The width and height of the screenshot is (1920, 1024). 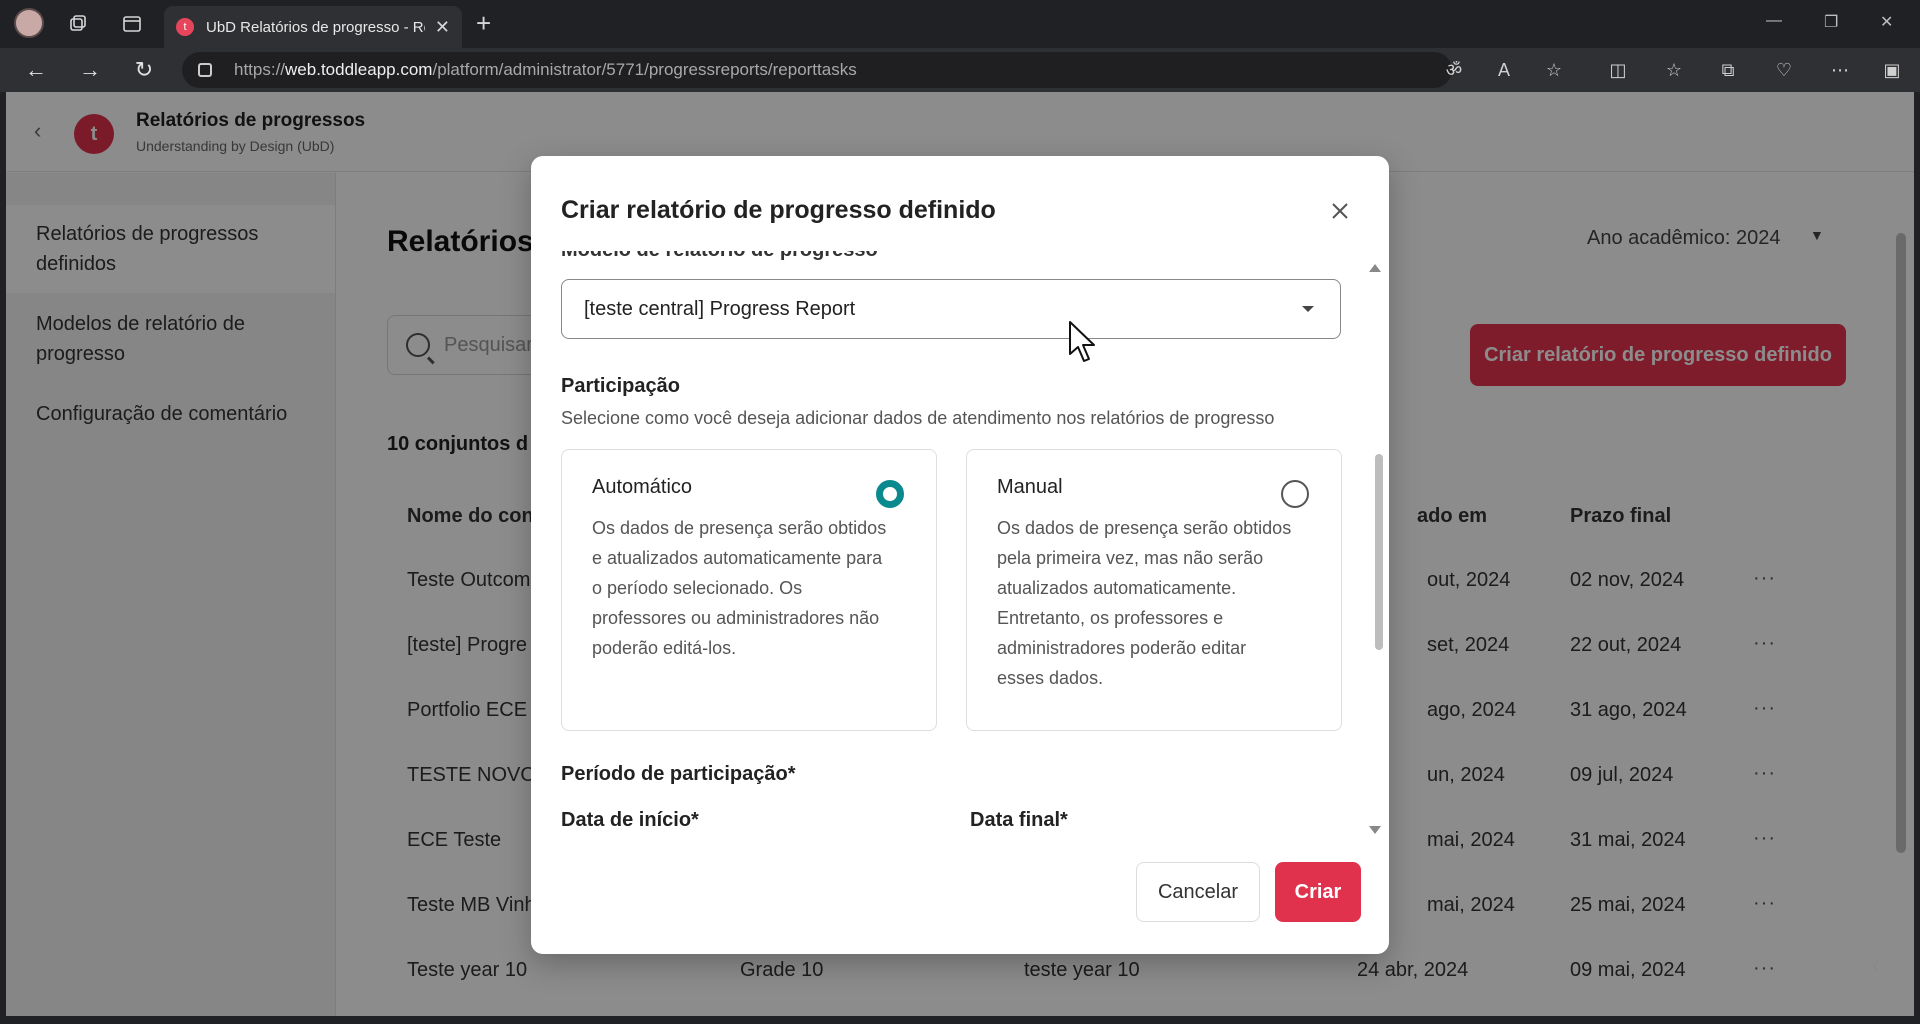 What do you see at coordinates (36, 70) in the screenshot?
I see `back-icon: ←` at bounding box center [36, 70].